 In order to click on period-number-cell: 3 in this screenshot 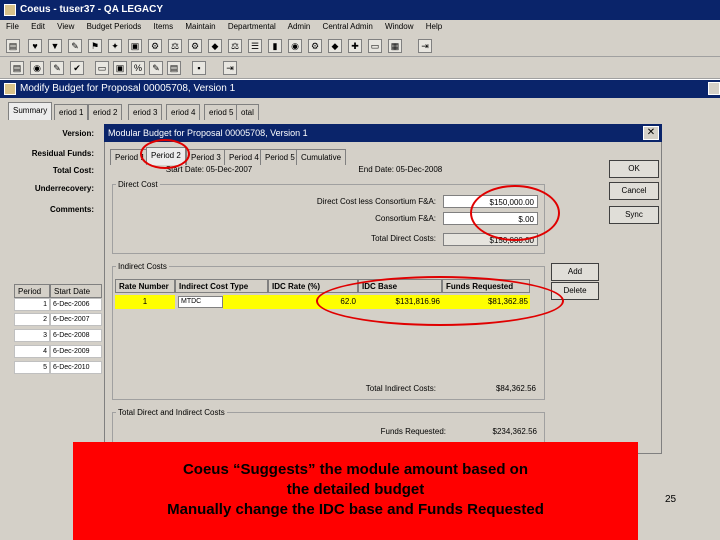, I will do `click(32, 335)`.